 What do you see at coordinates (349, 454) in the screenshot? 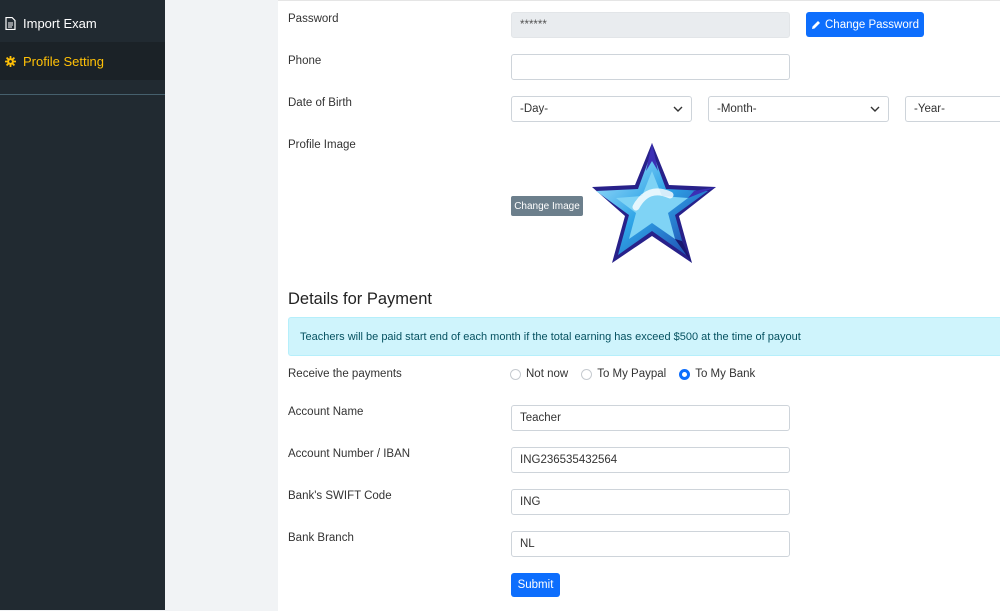
I see `account-number-label: Account Number / IBAN` at bounding box center [349, 454].